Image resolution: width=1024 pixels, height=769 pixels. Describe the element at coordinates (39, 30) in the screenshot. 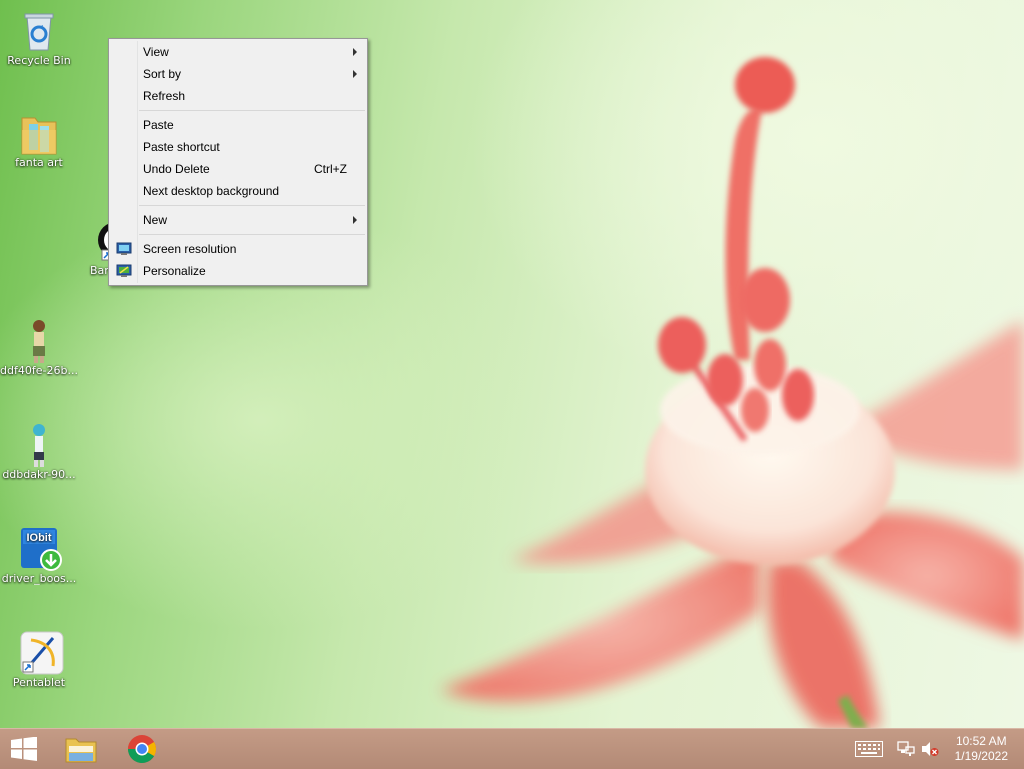

I see `recycle-bin-icon` at that location.